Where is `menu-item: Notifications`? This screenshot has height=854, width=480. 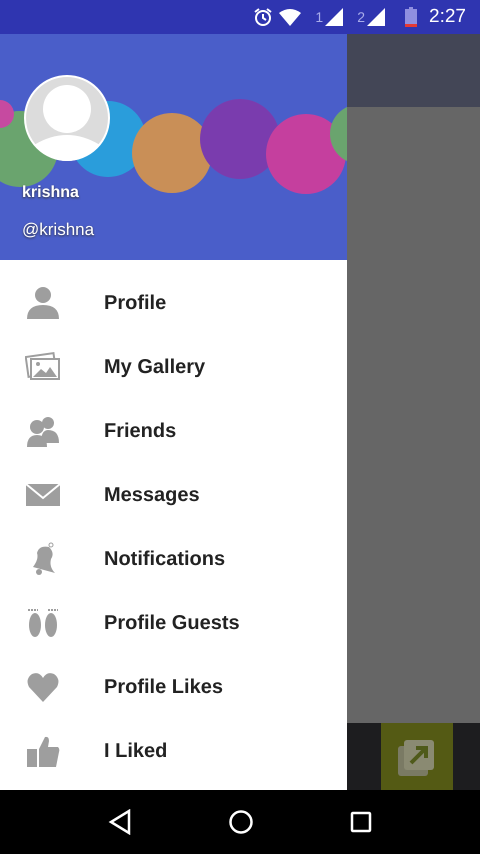
menu-item: Notifications is located at coordinates (173, 559).